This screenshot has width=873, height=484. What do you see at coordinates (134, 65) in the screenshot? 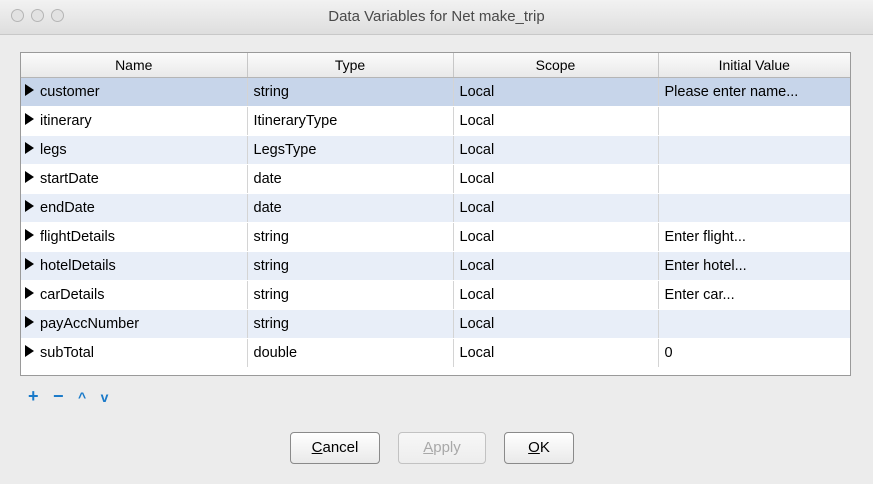
I see `column-header-name: Name` at bounding box center [134, 65].